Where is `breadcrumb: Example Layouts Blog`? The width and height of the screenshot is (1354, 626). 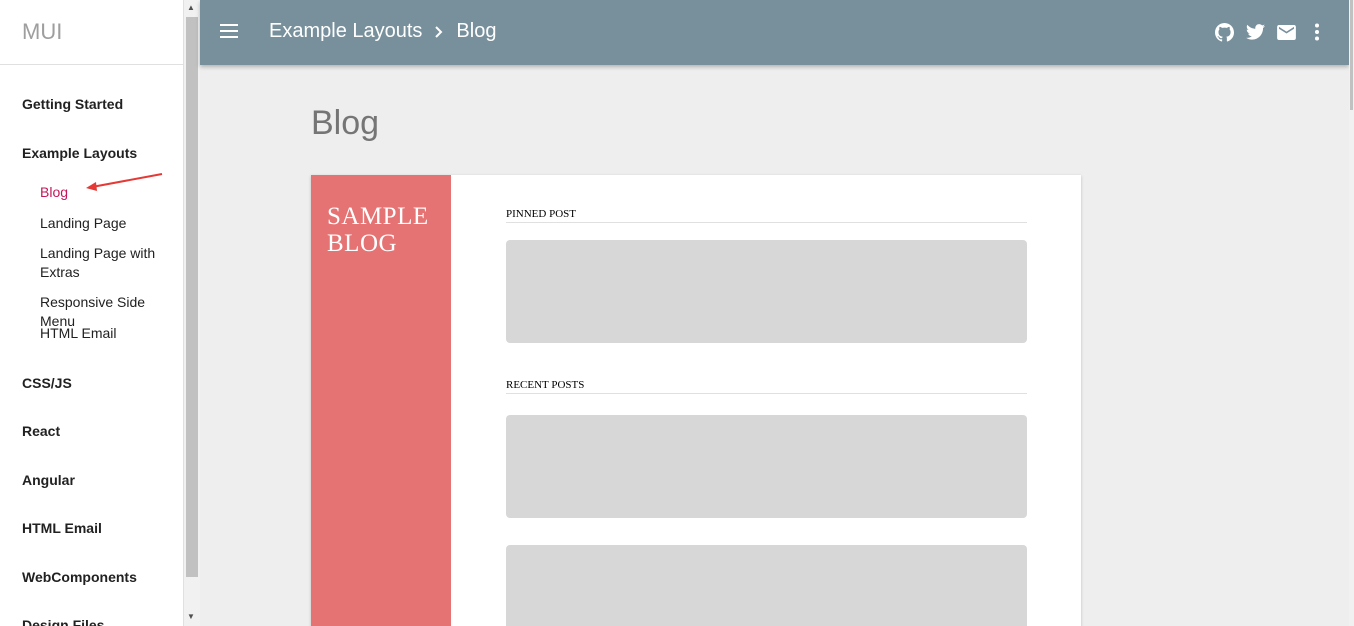
breadcrumb: Example Layouts Blog is located at coordinates (382, 31).